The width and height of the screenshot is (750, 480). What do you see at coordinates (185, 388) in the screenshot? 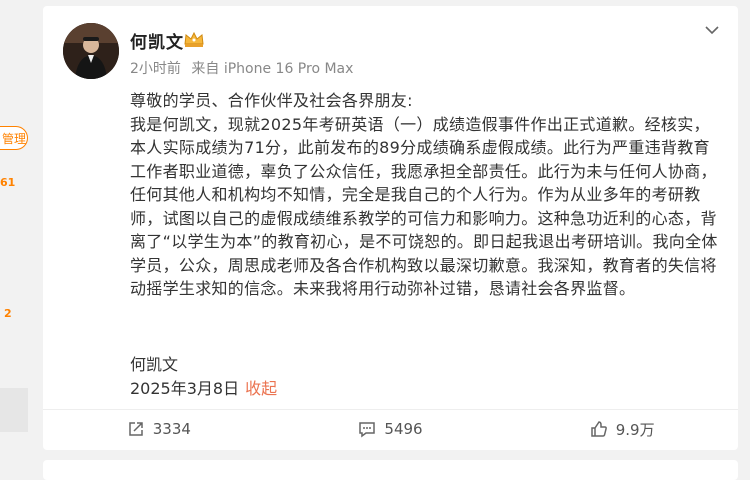
I see `post-date: 2025年3月8日` at bounding box center [185, 388].